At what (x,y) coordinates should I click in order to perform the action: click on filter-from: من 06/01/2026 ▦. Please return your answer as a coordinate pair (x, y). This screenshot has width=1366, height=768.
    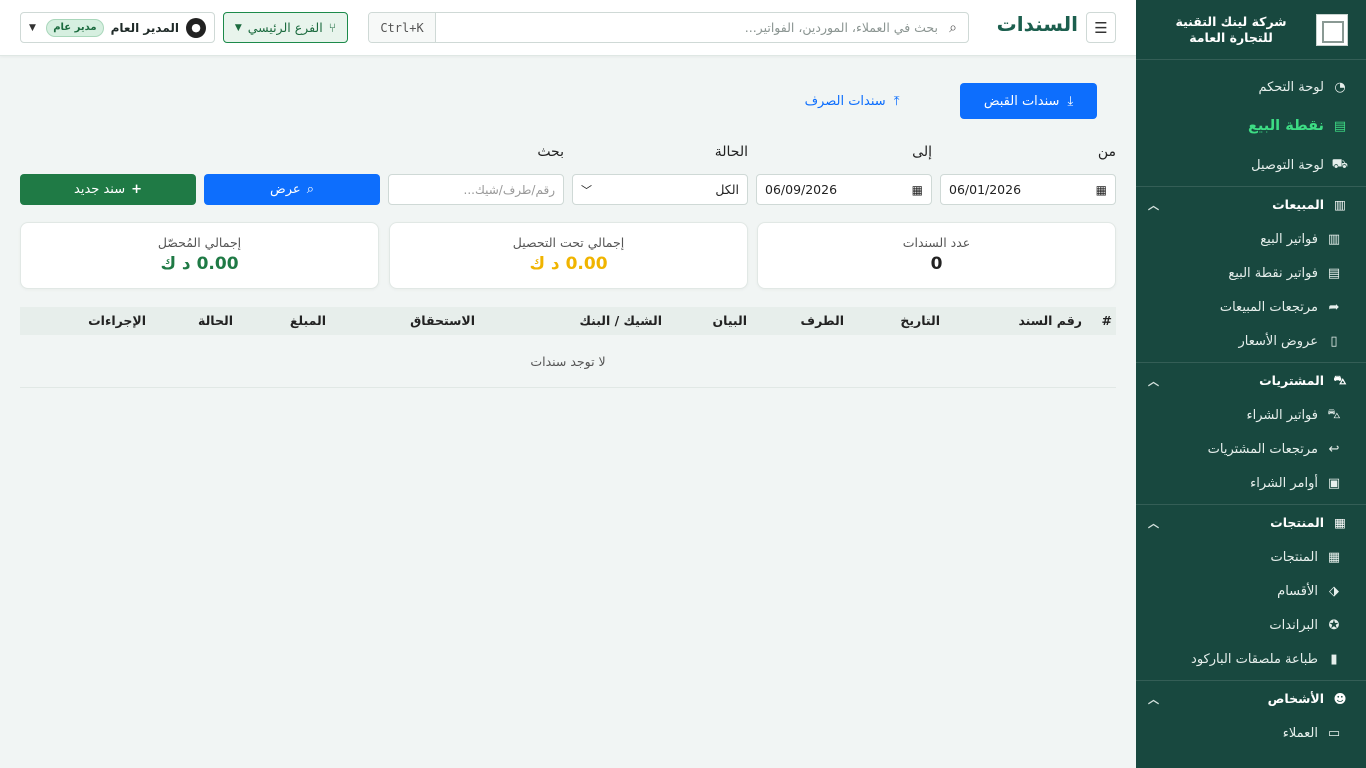
    Looking at the image, I should click on (1028, 174).